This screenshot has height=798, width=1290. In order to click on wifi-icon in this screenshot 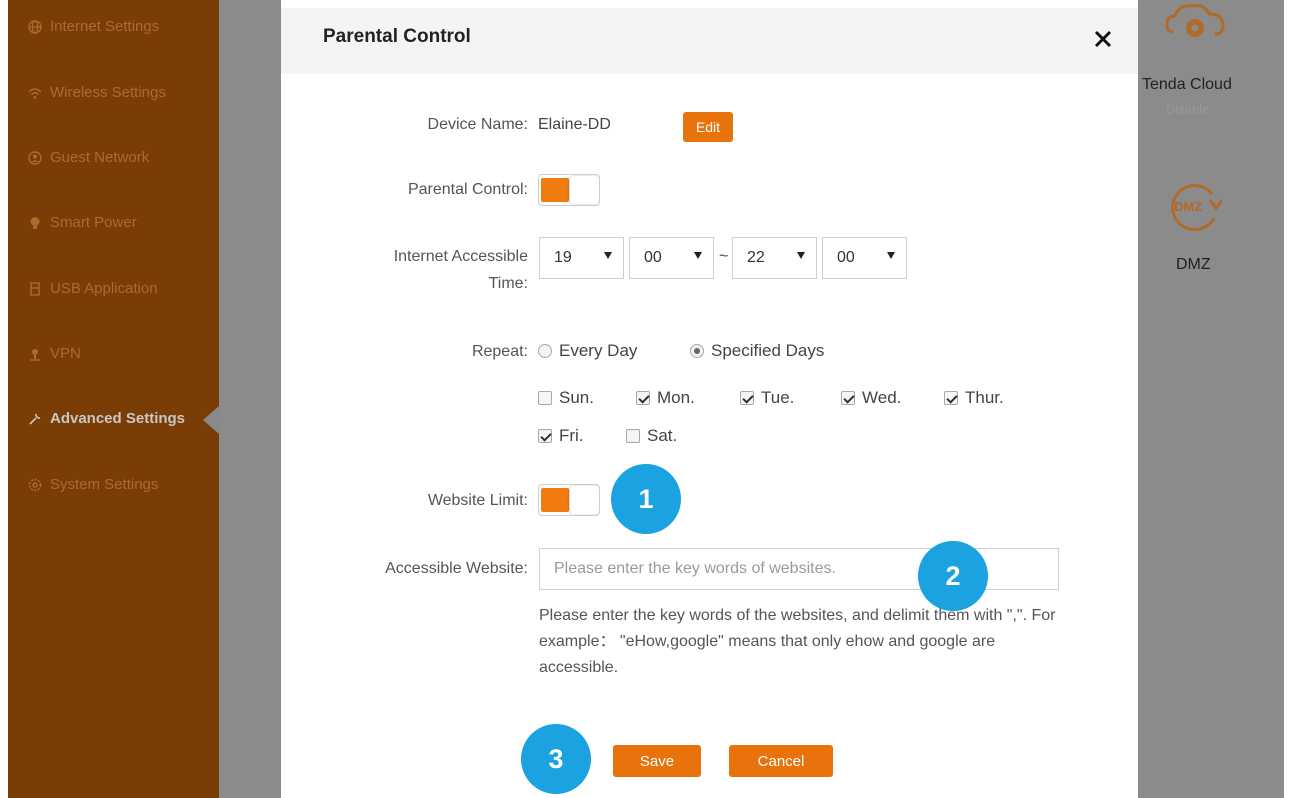, I will do `click(35, 93)`.